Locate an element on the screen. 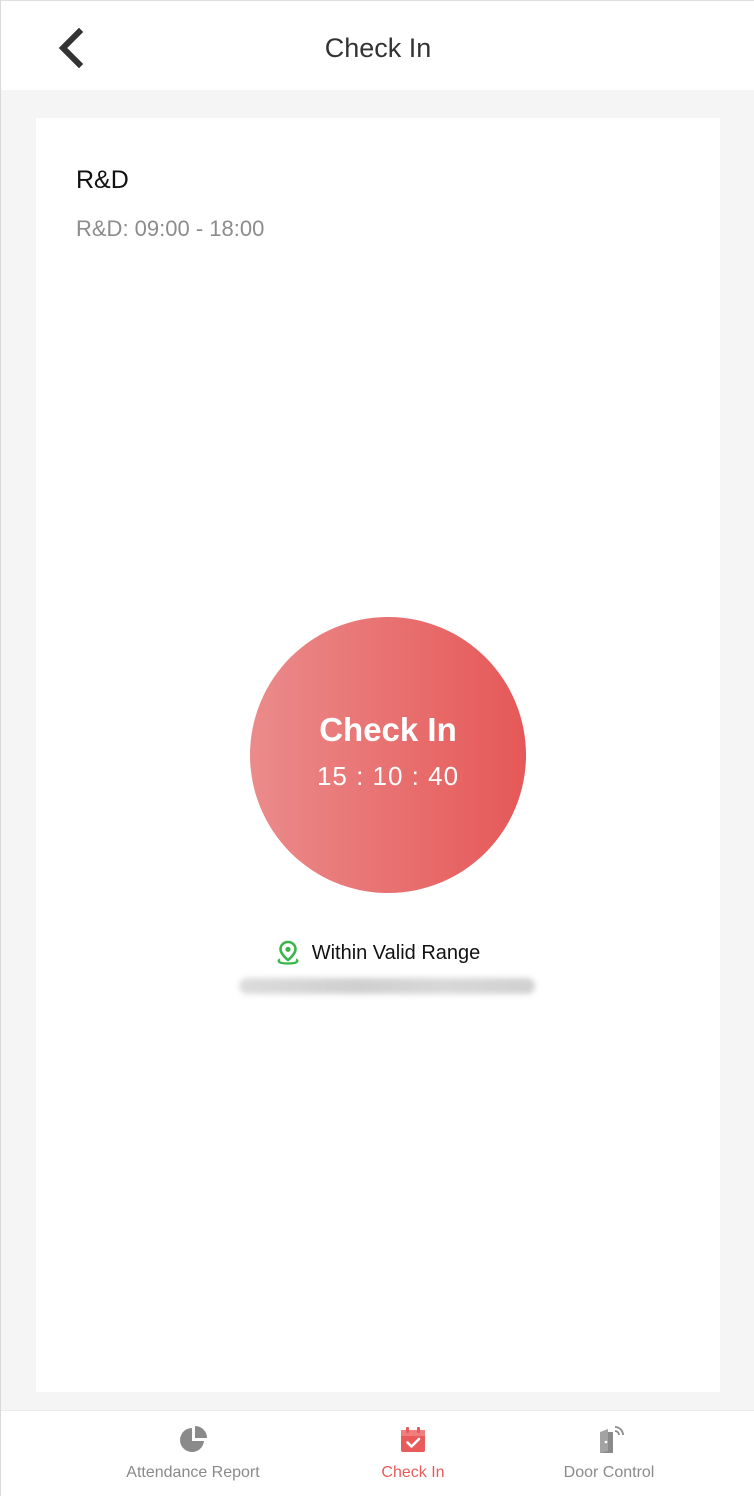 This screenshot has height=1496, width=754. current-time: 15 : 10 : 40 is located at coordinates (388, 775).